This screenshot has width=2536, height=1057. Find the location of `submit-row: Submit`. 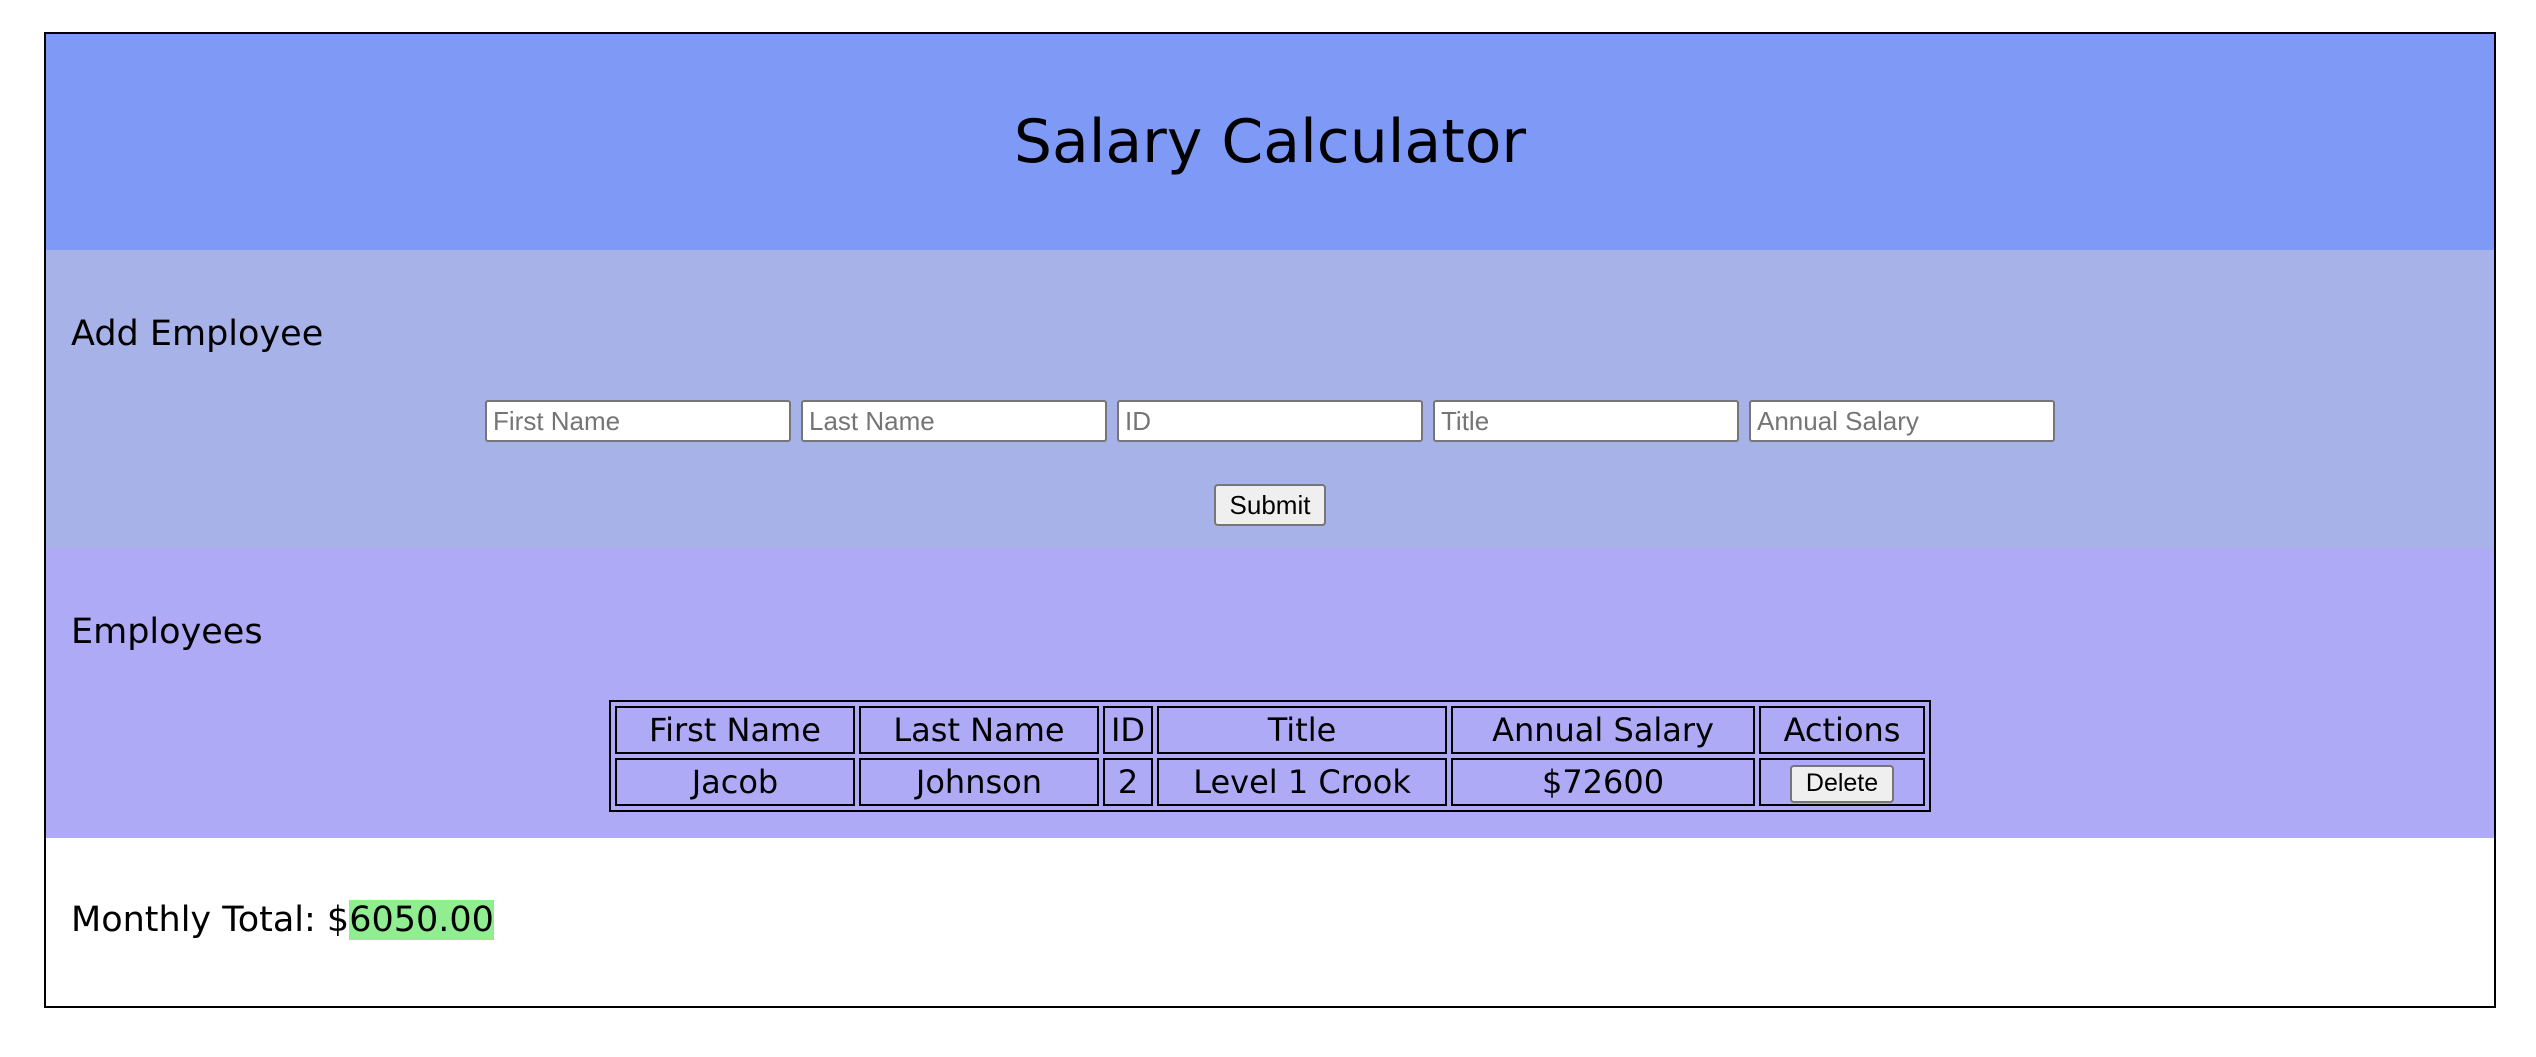

submit-row: Submit is located at coordinates (1270, 505).